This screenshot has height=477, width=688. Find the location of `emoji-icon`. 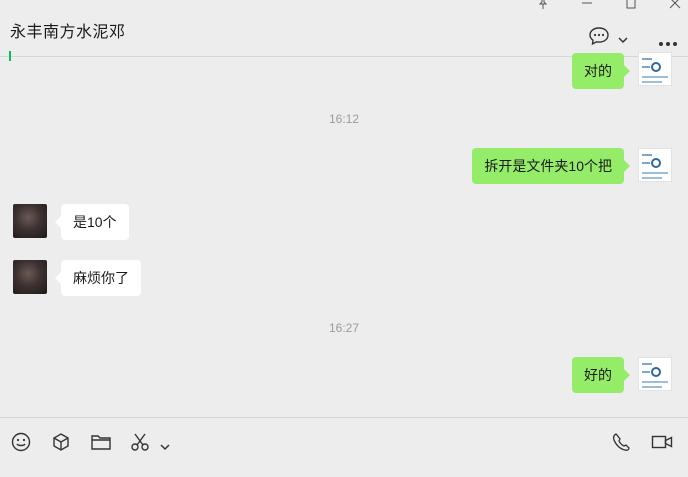

emoji-icon is located at coordinates (21, 444).